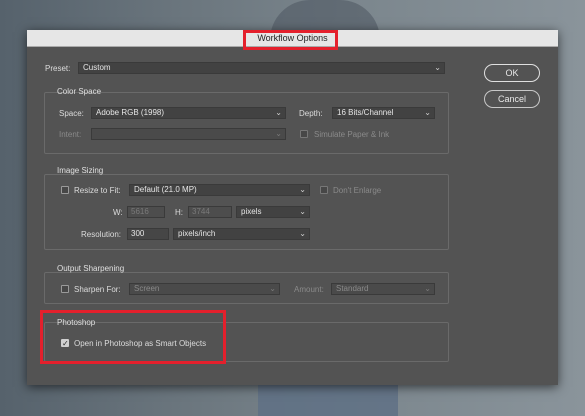 Image resolution: width=585 pixels, height=416 pixels. Describe the element at coordinates (118, 212) in the screenshot. I see `width-label: W:` at that location.